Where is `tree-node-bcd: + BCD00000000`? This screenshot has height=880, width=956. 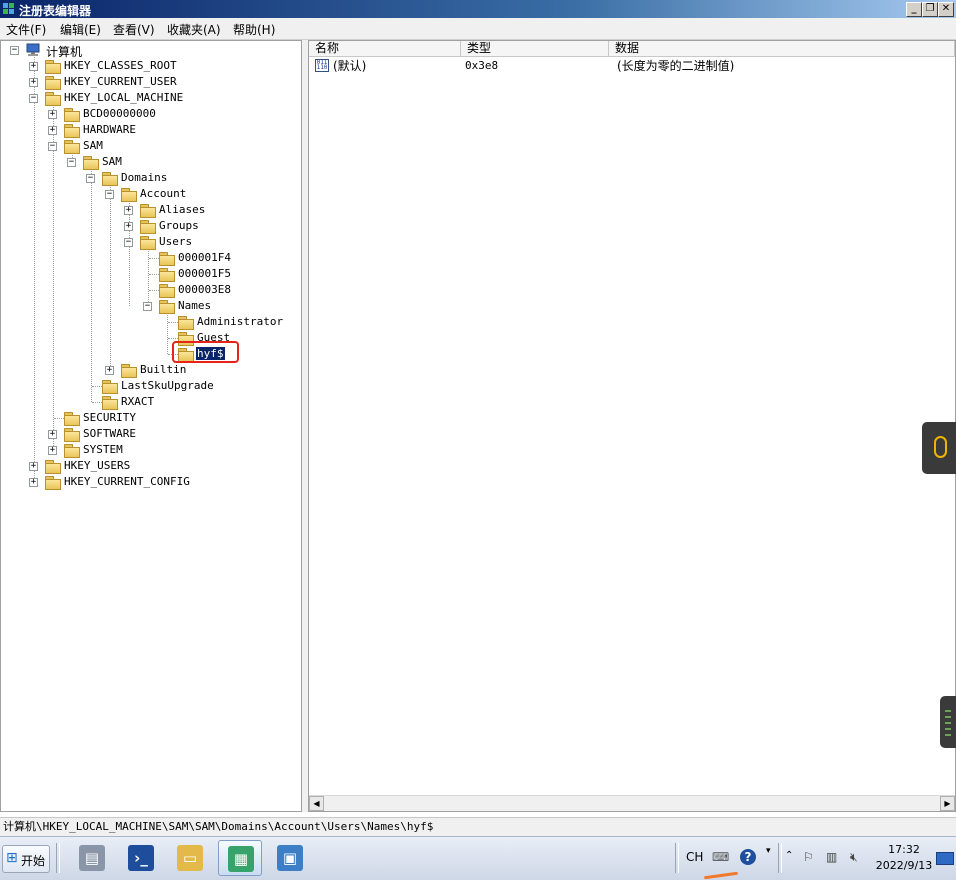
tree-node-bcd: + BCD00000000 is located at coordinates (151, 114).